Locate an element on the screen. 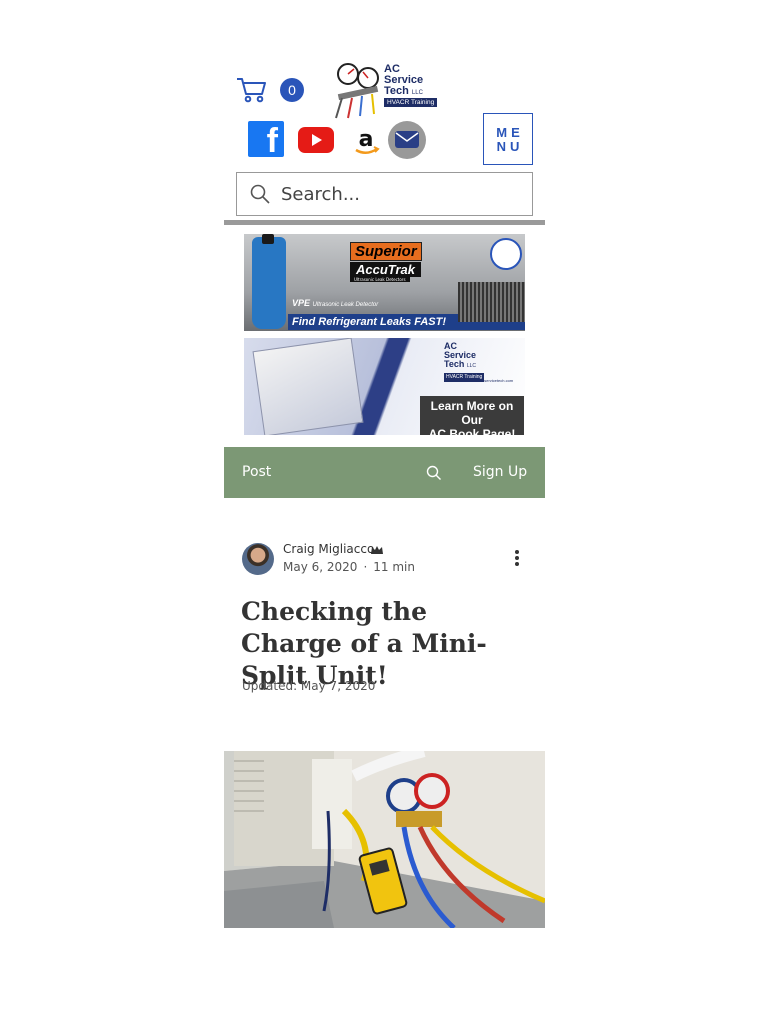 The image size is (768, 1024). amazon-link: a is located at coordinates (366, 141).